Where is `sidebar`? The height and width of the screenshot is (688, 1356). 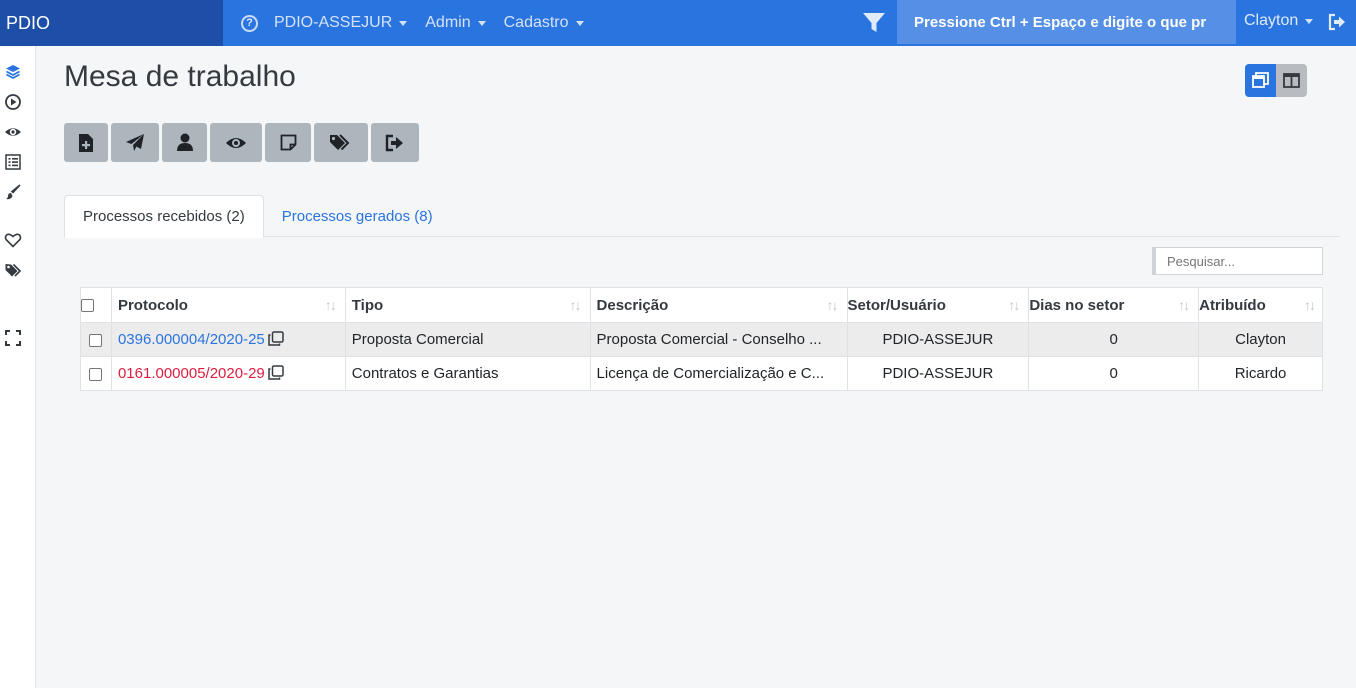 sidebar is located at coordinates (18, 367).